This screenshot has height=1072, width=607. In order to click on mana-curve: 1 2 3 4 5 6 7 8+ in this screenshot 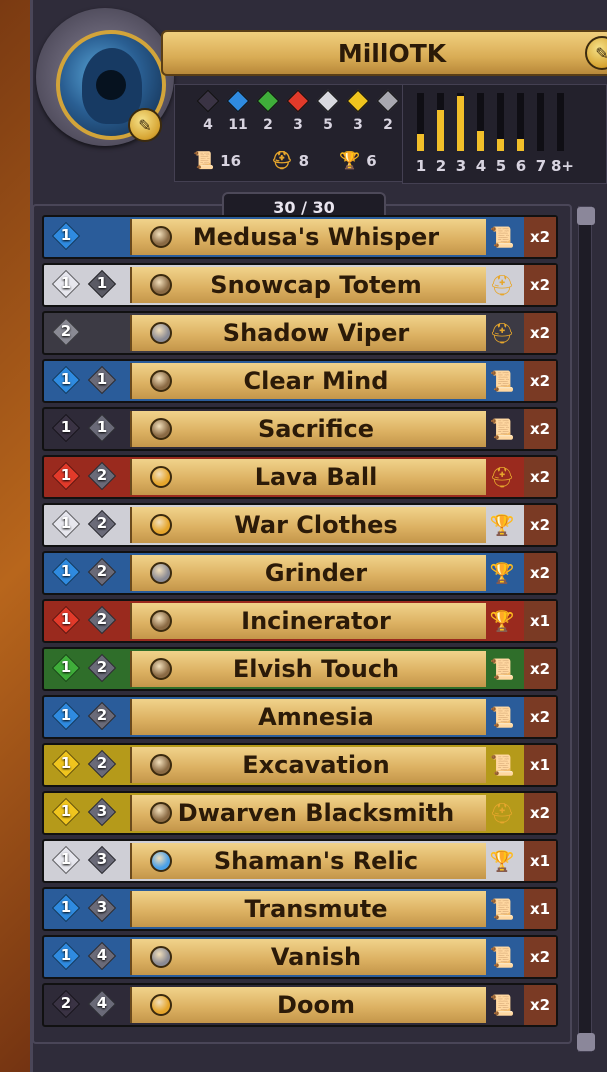, I will do `click(504, 134)`.